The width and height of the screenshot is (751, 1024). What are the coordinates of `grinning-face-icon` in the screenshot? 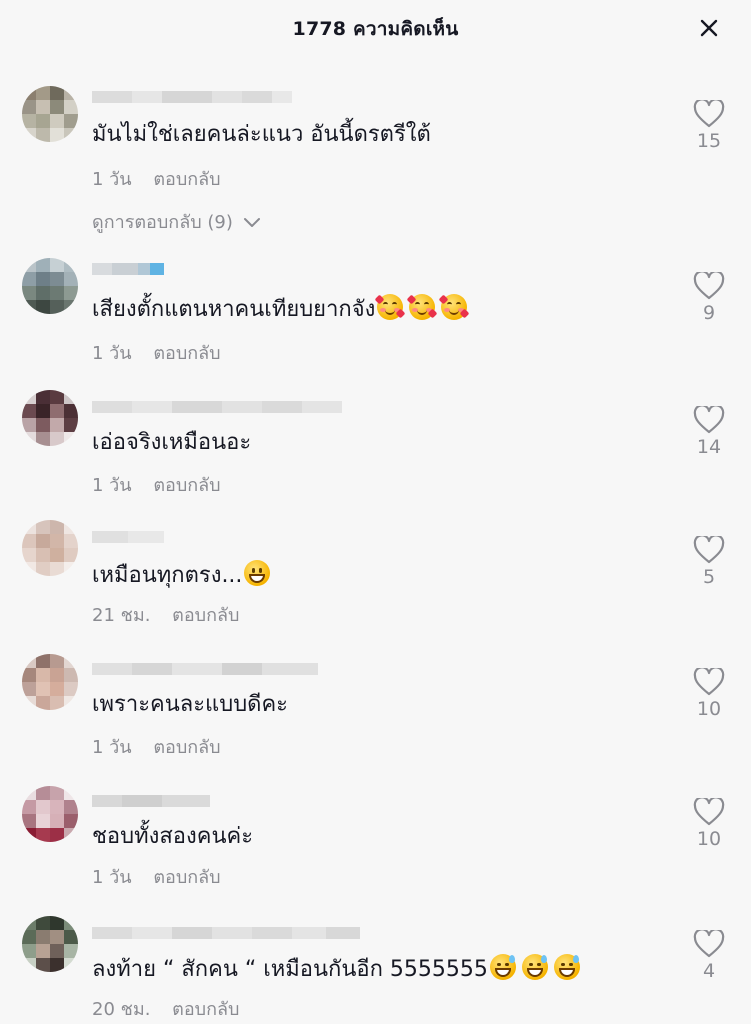 It's located at (257, 573).